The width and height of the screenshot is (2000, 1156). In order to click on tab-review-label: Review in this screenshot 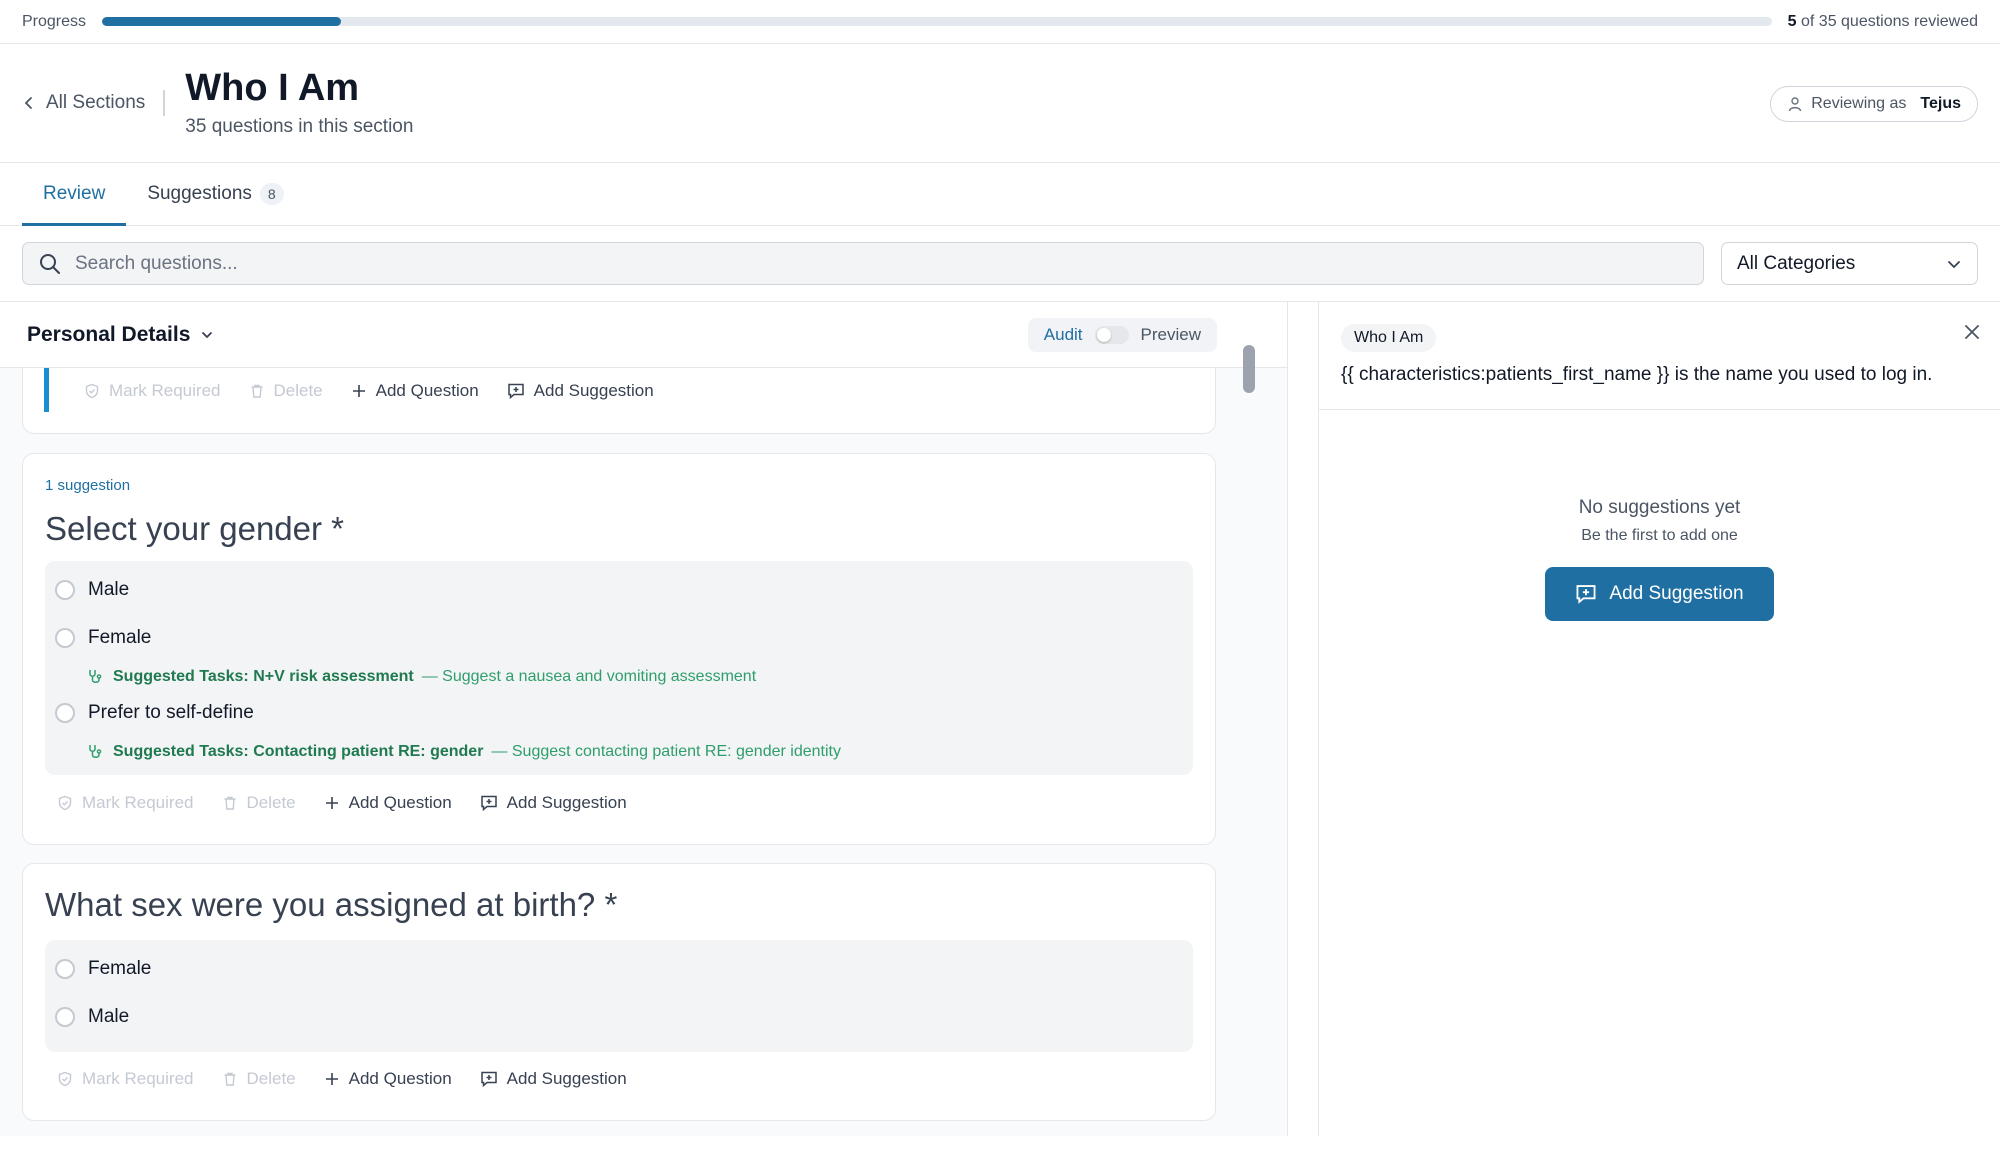, I will do `click(74, 193)`.